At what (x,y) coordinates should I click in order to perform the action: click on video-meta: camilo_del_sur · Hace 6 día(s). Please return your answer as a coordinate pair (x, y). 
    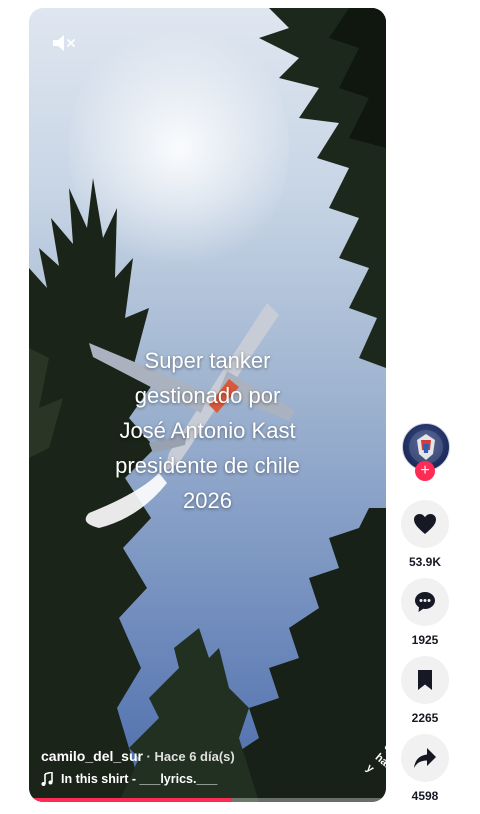
    Looking at the image, I should click on (138, 756).